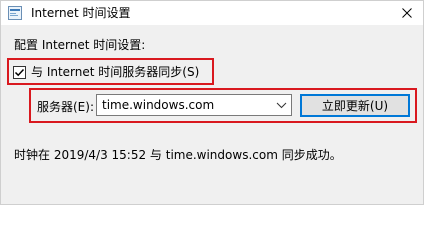 The image size is (424, 240). Describe the element at coordinates (115, 72) in the screenshot. I see `sync-checkbox-label: 与 Internet 时间服务器同步(S)` at that location.